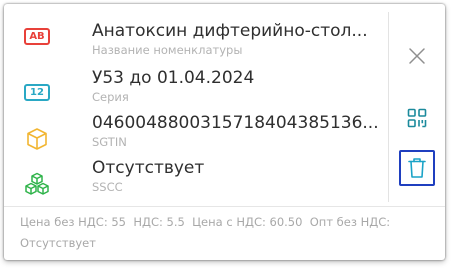 Image resolution: width=461 pixels, height=268 pixels. Describe the element at coordinates (110, 97) in the screenshot. I see `series-label: Серия` at that location.